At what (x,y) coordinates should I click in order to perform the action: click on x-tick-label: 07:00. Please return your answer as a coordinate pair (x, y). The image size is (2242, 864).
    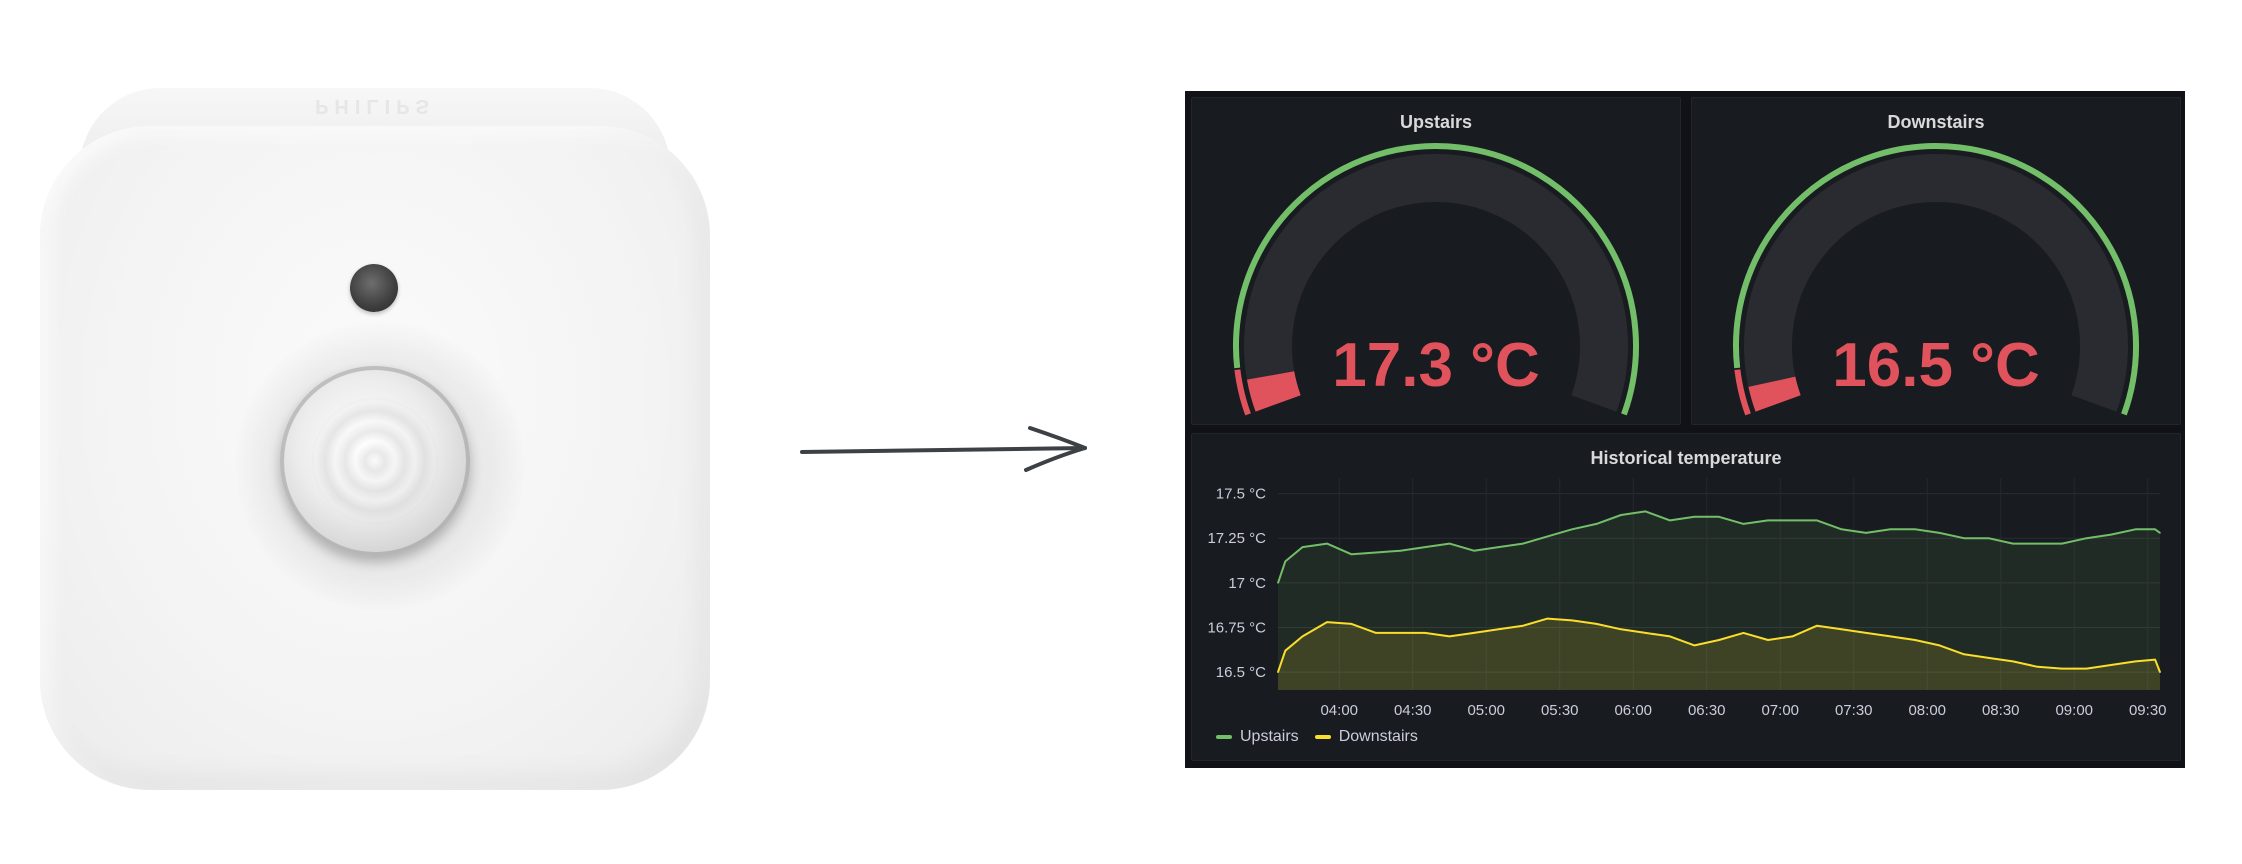
    Looking at the image, I should click on (1780, 710).